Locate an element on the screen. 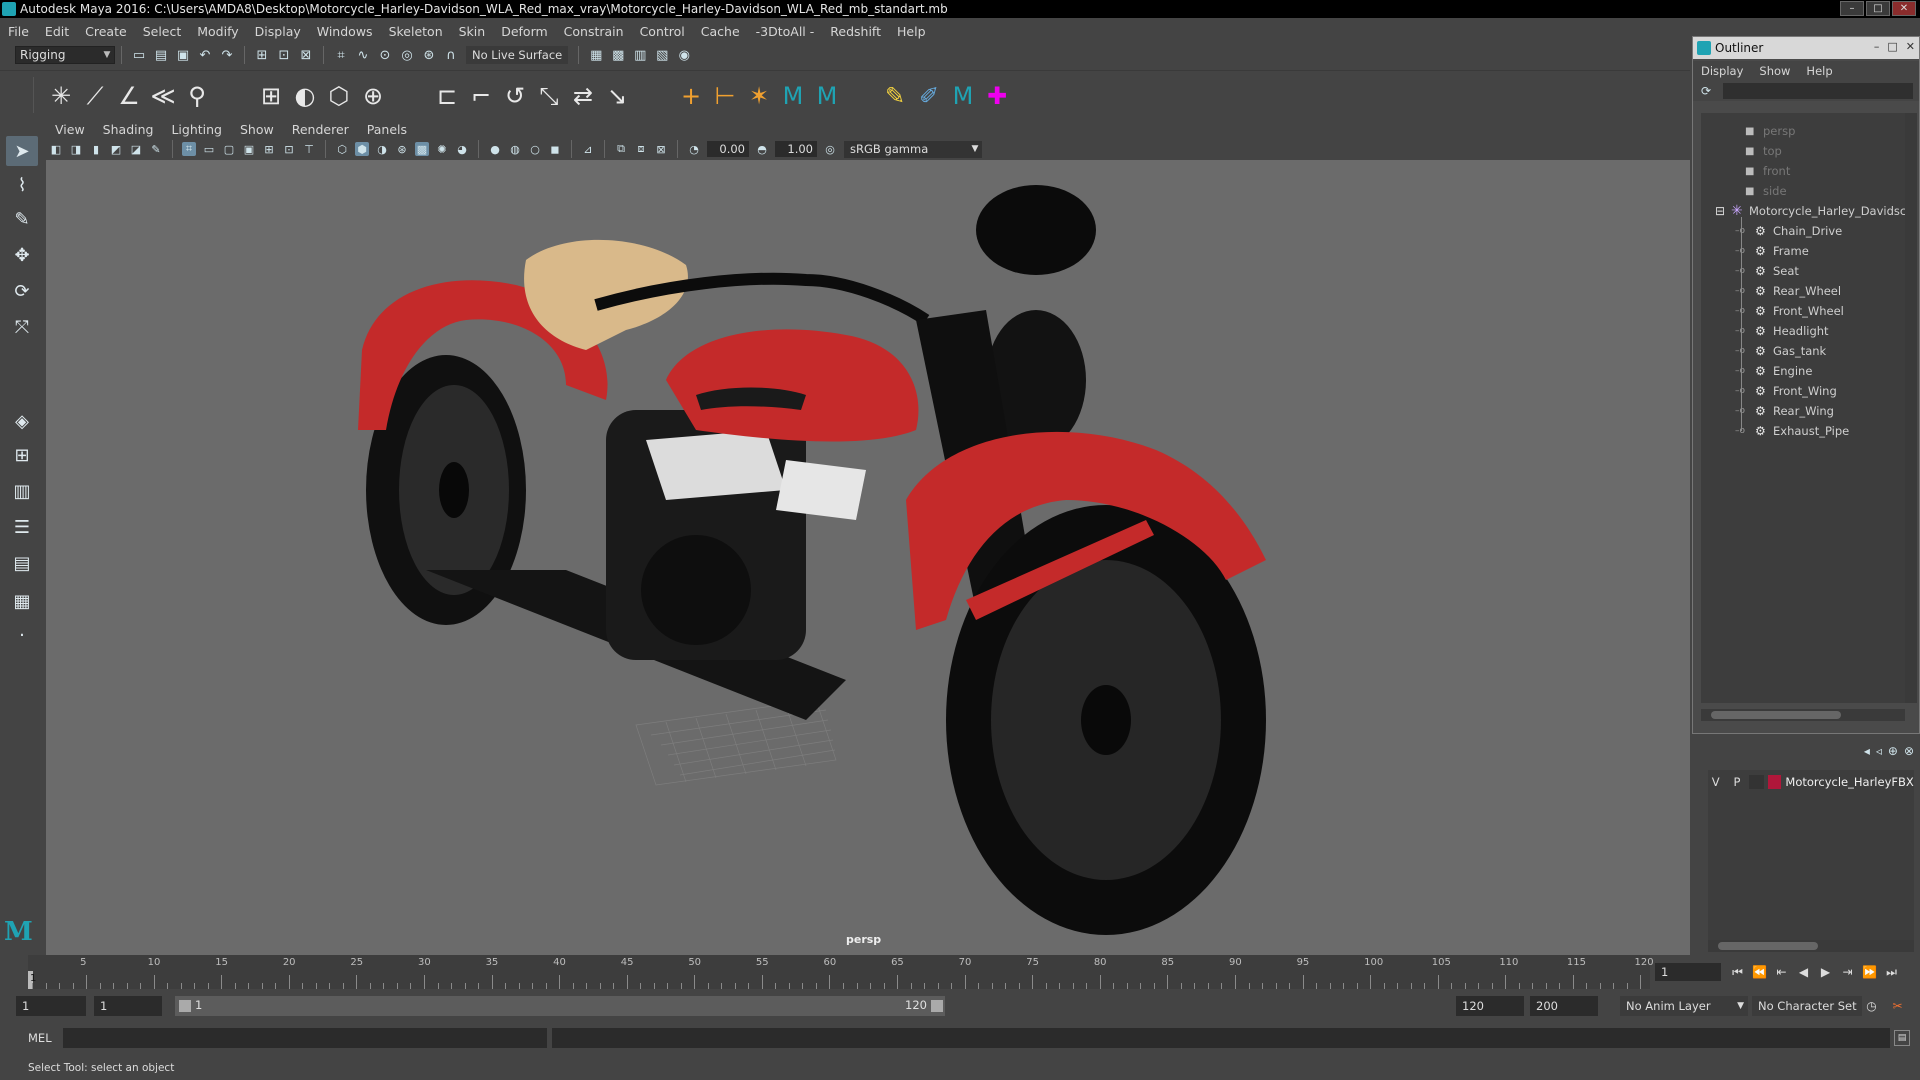  panel-menu-show: Show is located at coordinates (257, 129).